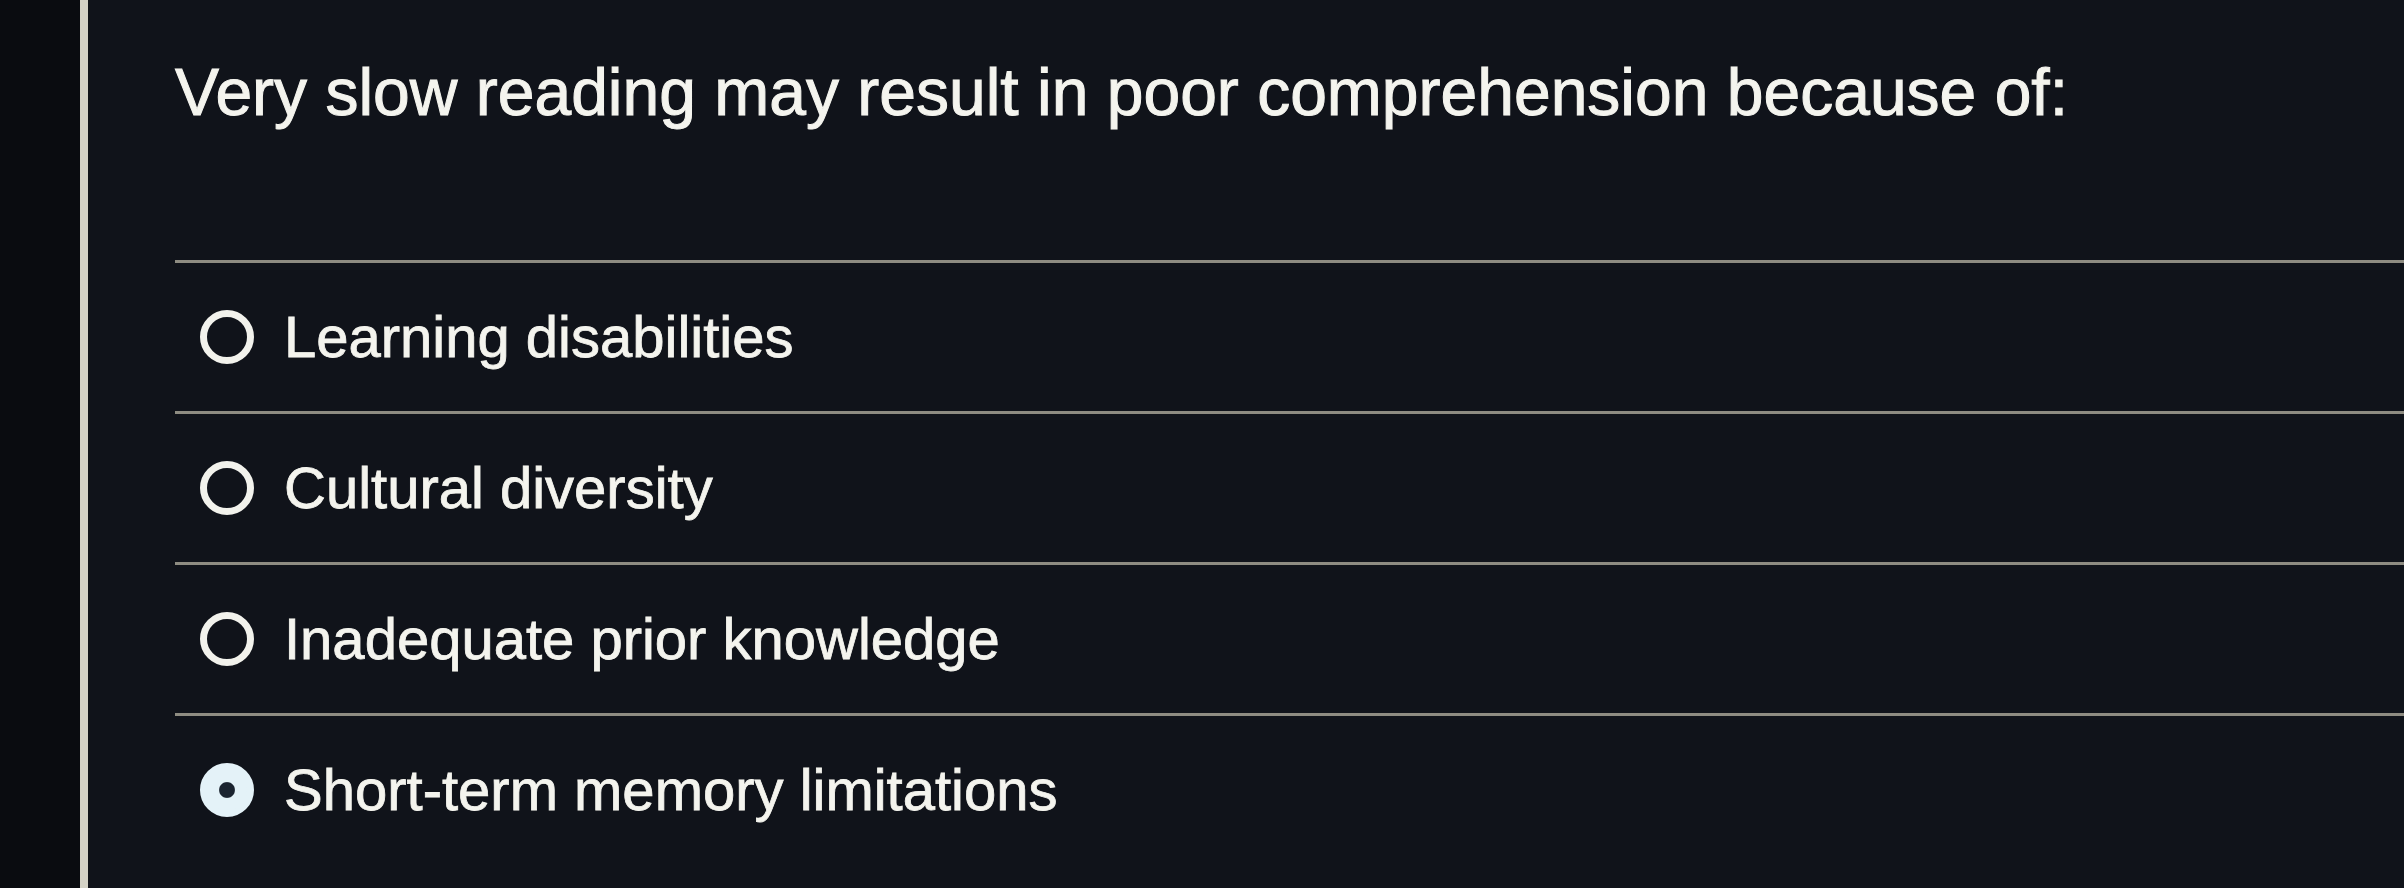  I want to click on option-label: Cultural diversity, so click(498, 488).